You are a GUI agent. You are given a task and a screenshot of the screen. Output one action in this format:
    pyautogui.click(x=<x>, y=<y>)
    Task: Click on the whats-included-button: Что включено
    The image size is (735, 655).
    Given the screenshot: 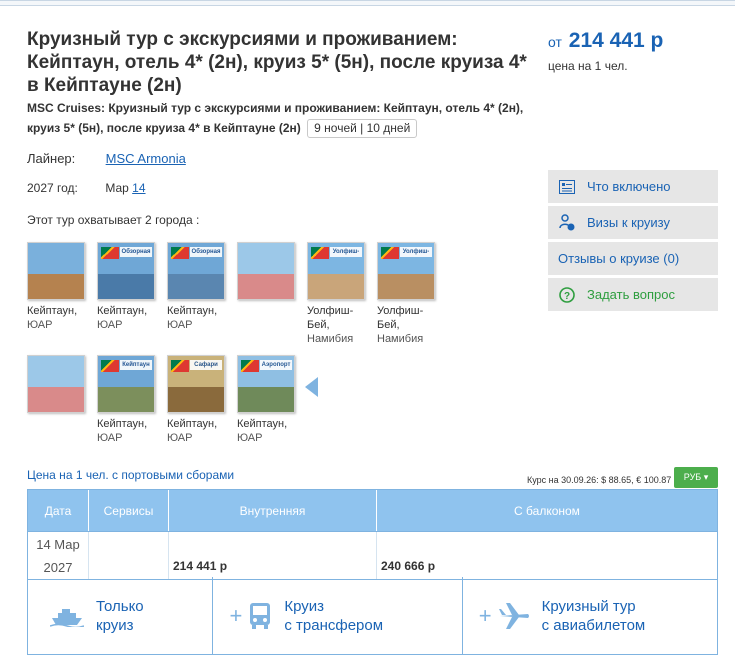 What is the action you would take?
    pyautogui.click(x=633, y=186)
    